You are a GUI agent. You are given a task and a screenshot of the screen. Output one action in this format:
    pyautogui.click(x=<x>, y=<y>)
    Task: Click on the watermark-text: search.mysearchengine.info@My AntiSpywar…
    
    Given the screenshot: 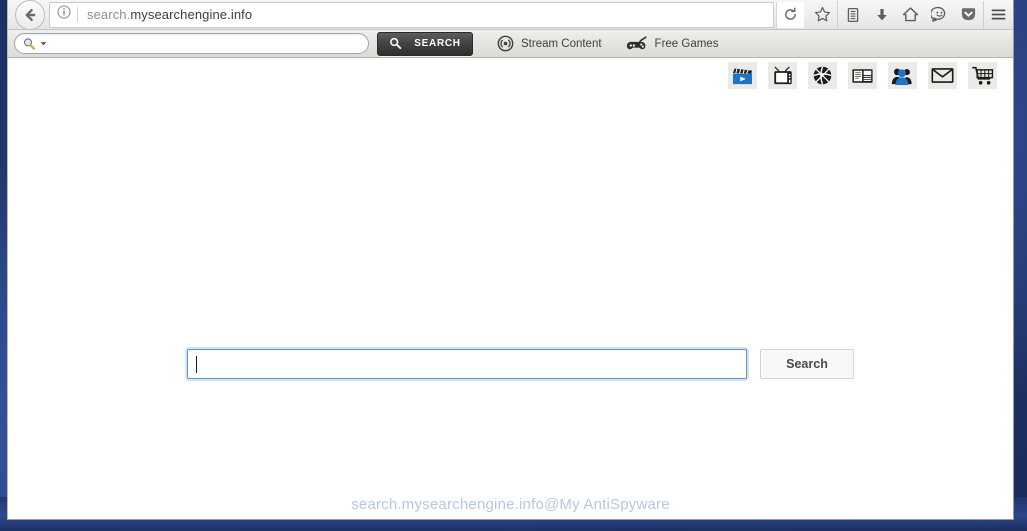 What is the action you would take?
    pyautogui.click(x=510, y=504)
    